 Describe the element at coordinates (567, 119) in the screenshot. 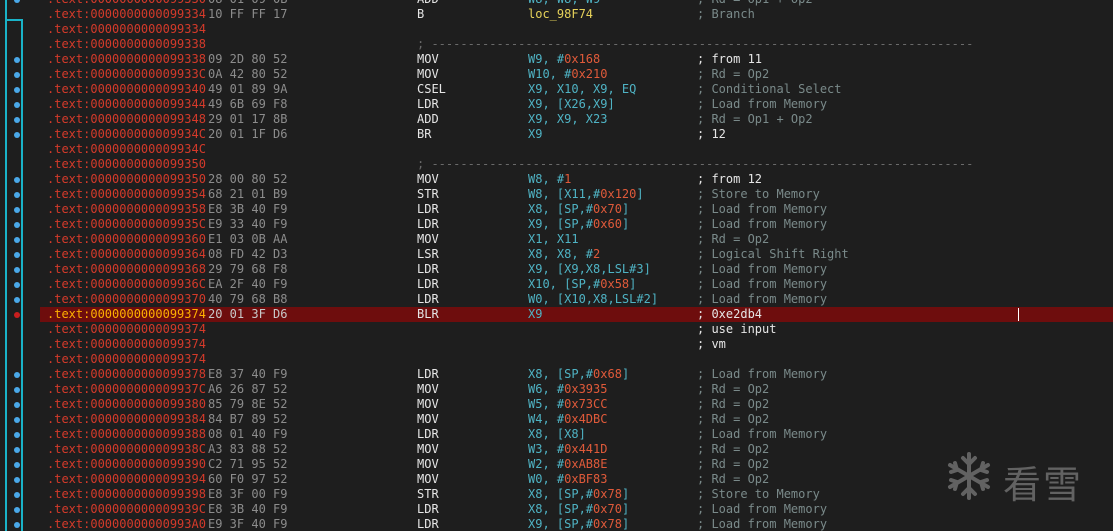

I see `operand-register: X9, X9, X23` at that location.